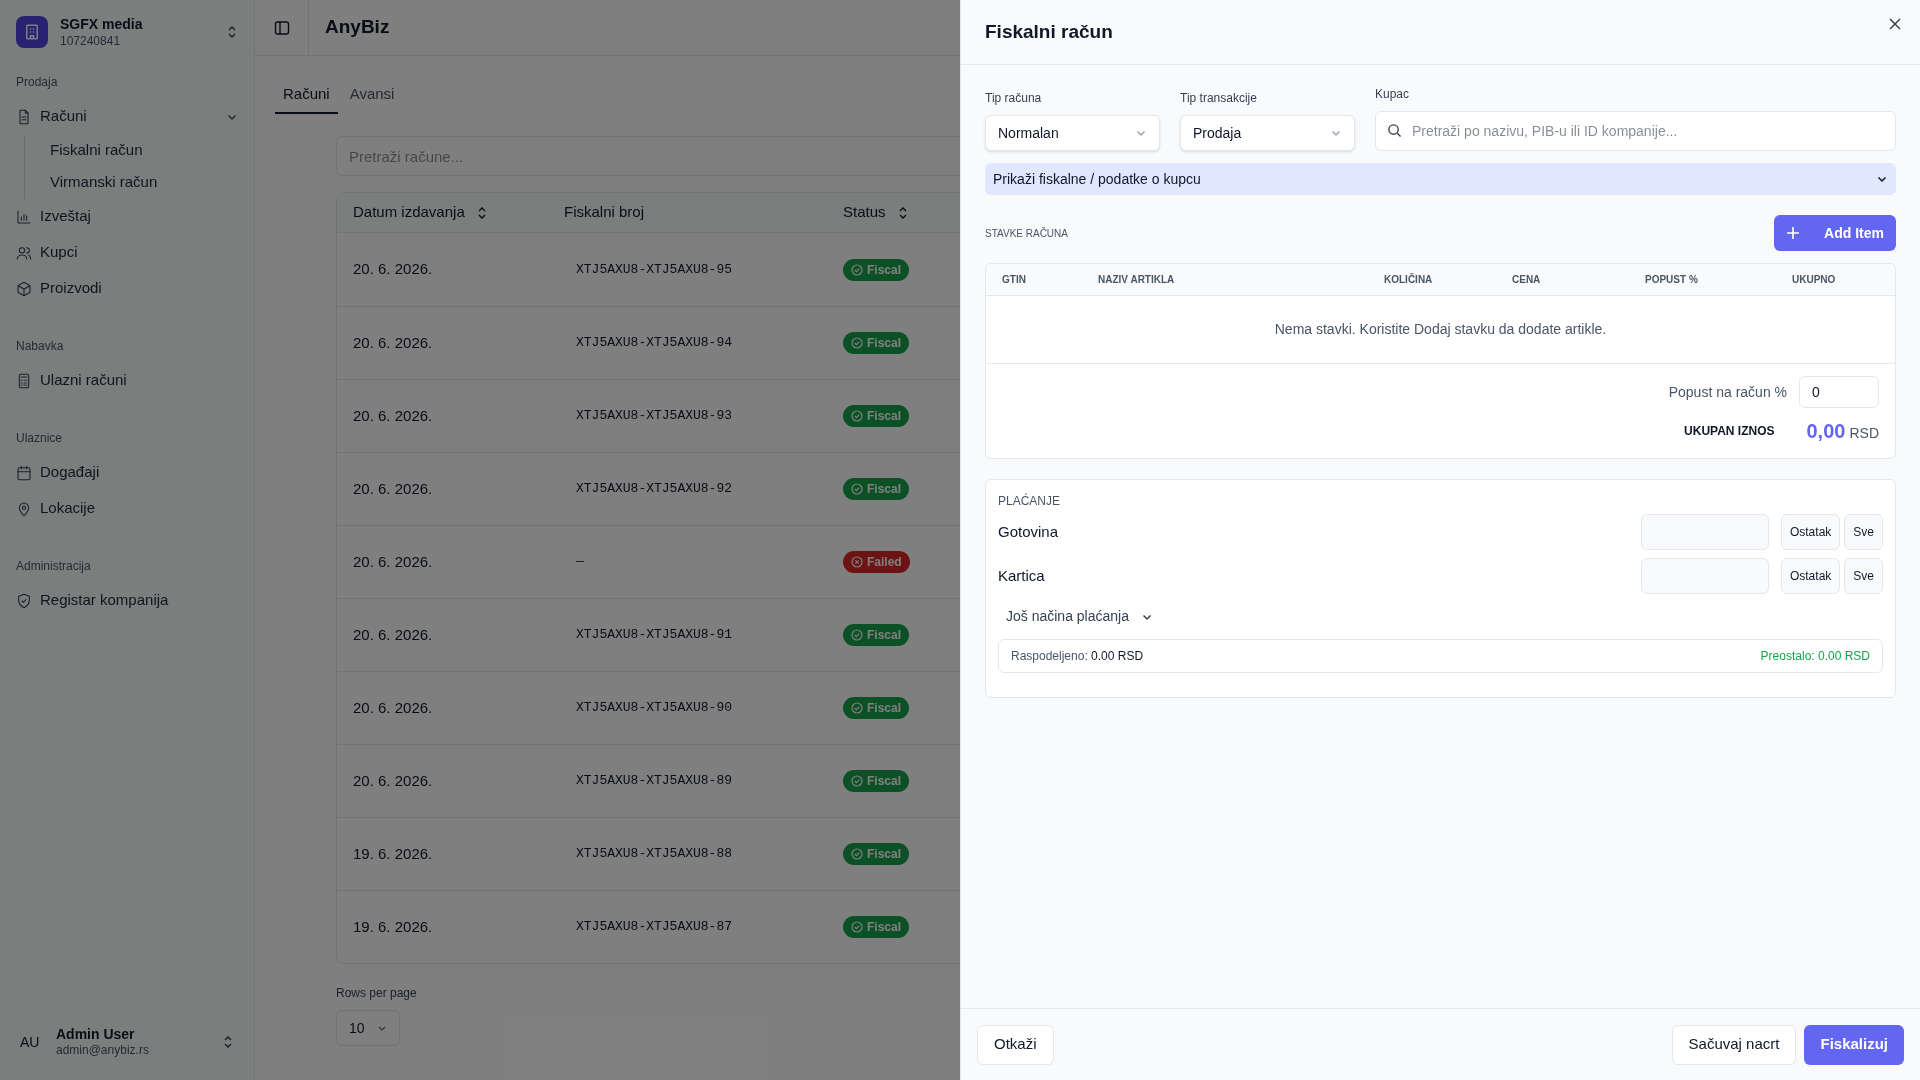 The width and height of the screenshot is (1920, 1080). What do you see at coordinates (1136, 280) in the screenshot?
I see `column-header: NAZIV ARTIKLA` at bounding box center [1136, 280].